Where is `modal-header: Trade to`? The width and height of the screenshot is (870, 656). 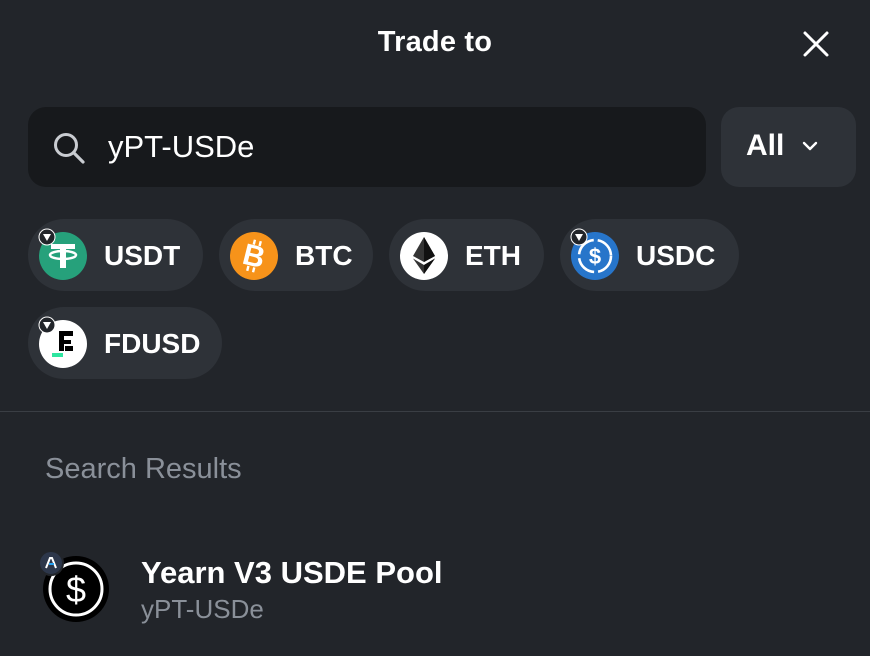 modal-header: Trade to is located at coordinates (435, 44).